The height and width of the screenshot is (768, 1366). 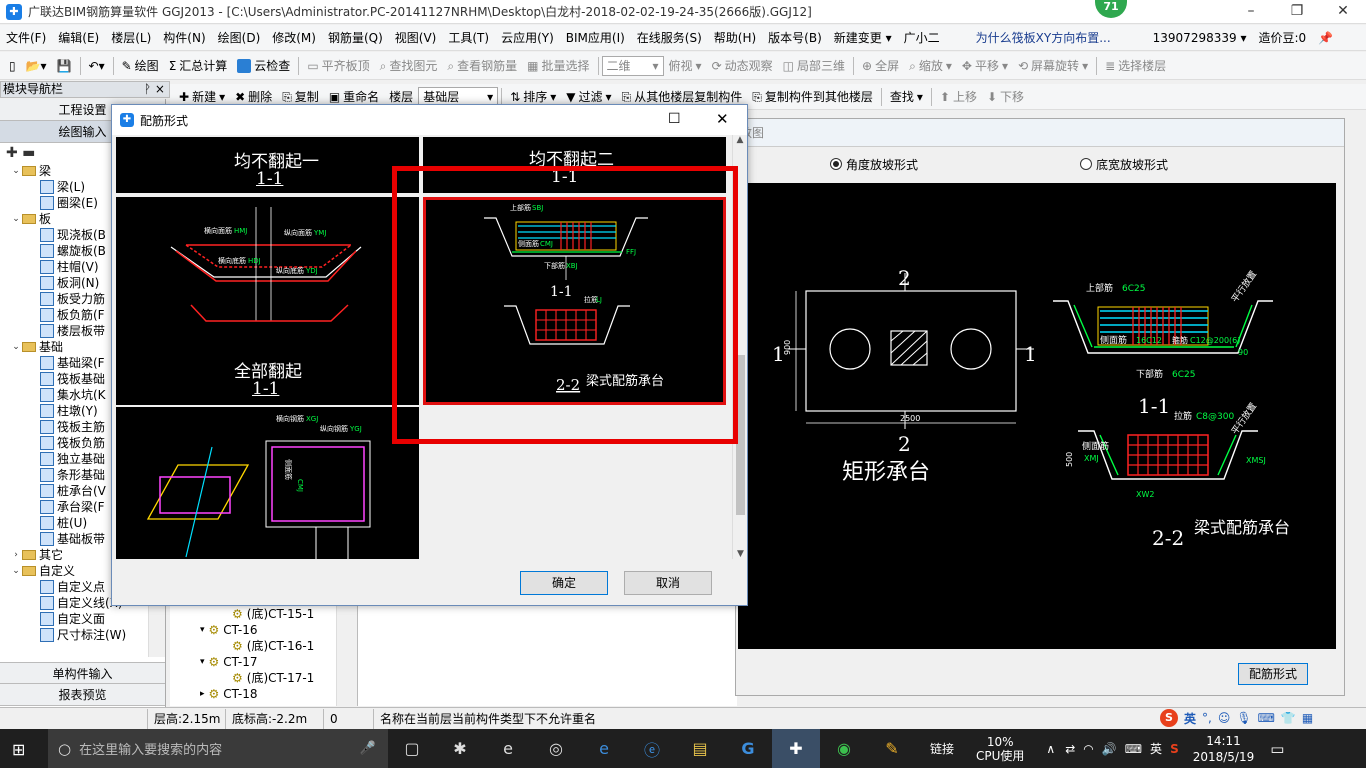 I want to click on menu-bim: BIM应用(I), so click(x=595, y=38).